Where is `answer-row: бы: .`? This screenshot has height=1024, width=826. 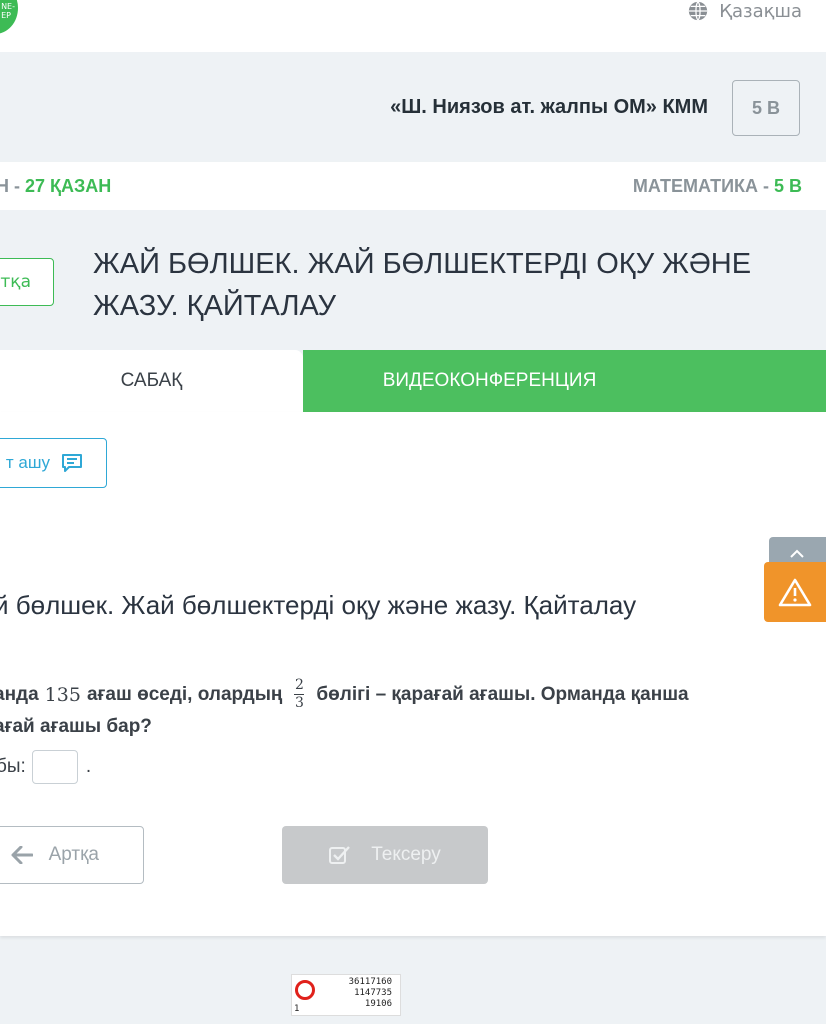 answer-row: бы: . is located at coordinates (45, 767).